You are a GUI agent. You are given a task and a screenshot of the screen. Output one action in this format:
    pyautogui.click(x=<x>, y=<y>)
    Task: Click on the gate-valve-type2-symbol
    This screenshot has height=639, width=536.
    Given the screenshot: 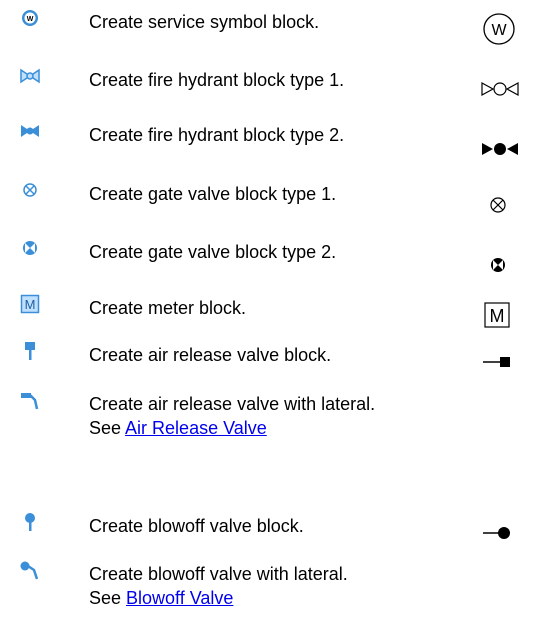 What is the action you would take?
    pyautogui.click(x=498, y=265)
    